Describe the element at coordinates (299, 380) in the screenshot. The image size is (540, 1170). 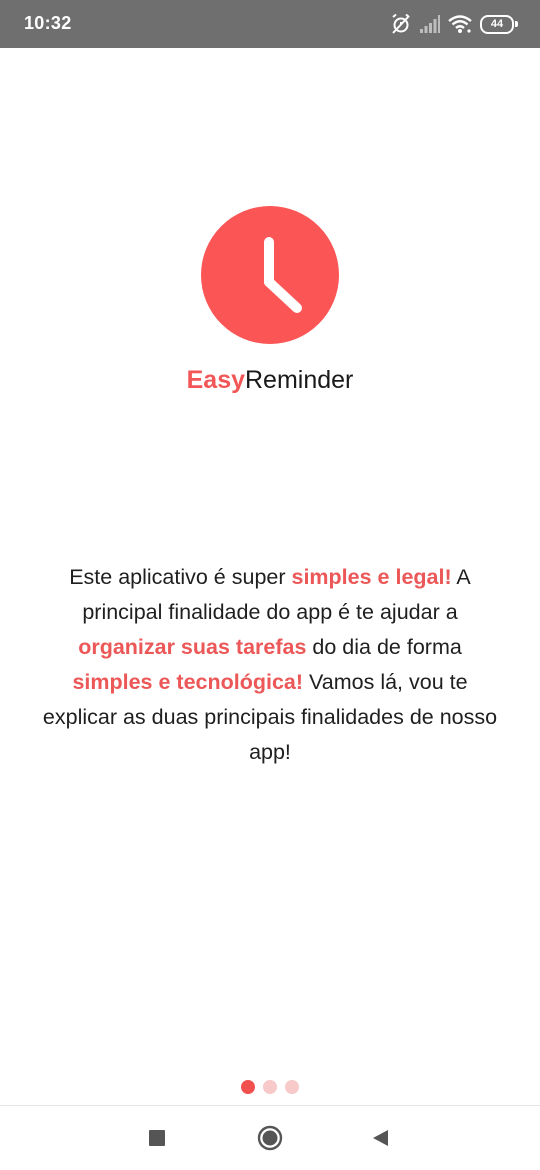
I see `app-name-rest: Reminder` at that location.